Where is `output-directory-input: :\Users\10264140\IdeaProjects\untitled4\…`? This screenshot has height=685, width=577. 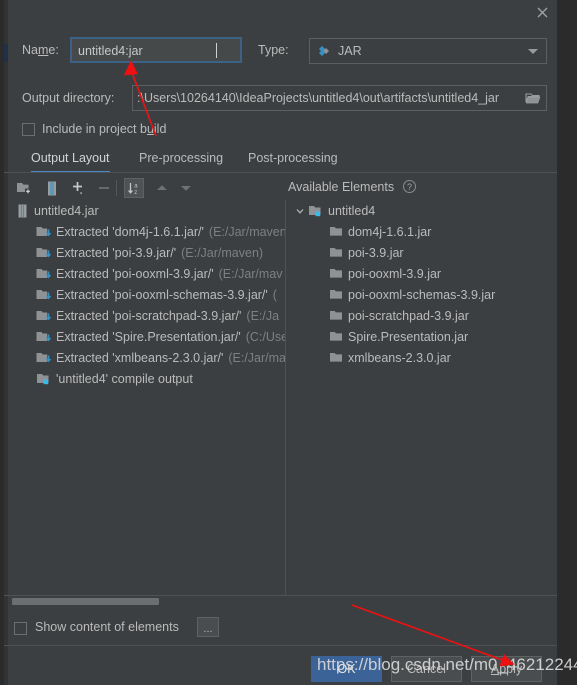 output-directory-input: :\Users\10264140\IdeaProjects\untitled4\… is located at coordinates (339, 98).